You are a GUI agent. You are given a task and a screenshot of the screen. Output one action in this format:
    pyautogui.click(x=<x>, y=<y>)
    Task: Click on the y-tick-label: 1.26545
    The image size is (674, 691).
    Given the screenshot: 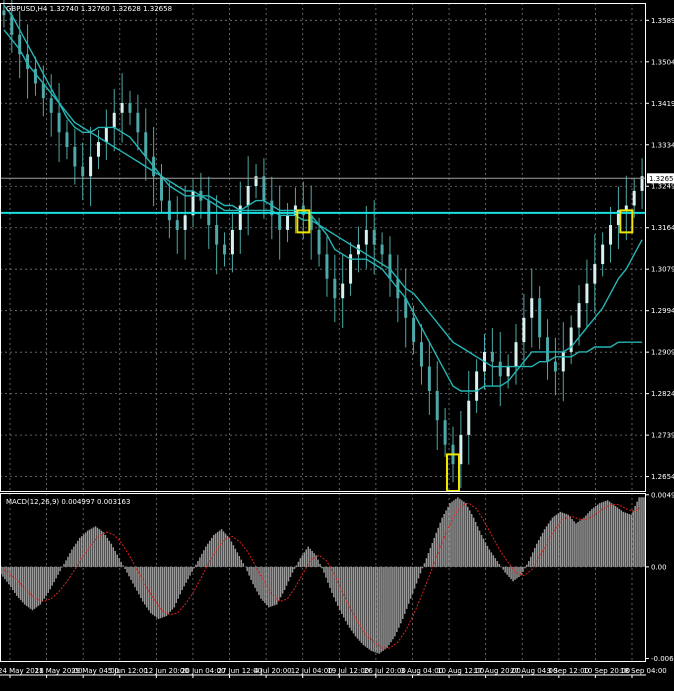 What is the action you would take?
    pyautogui.click(x=662, y=477)
    